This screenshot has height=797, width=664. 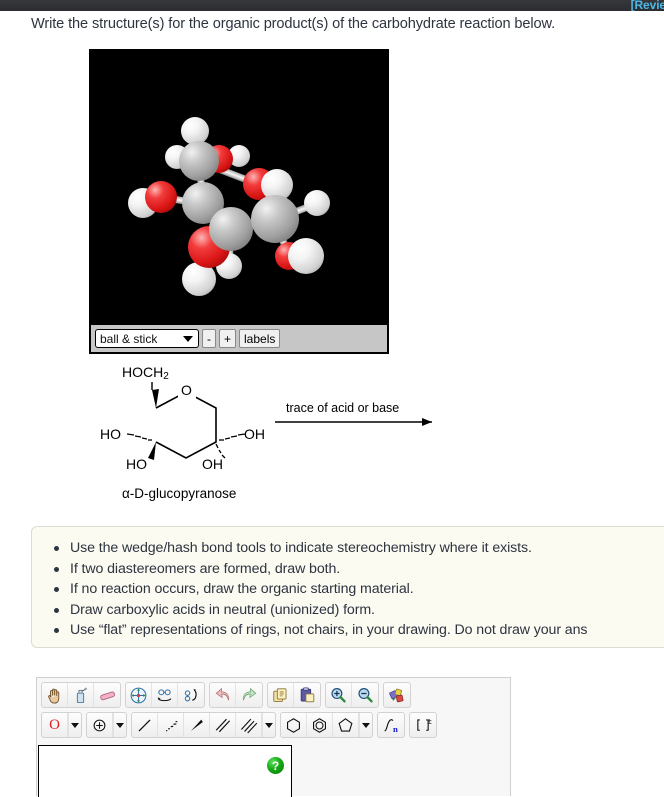 What do you see at coordinates (166, 376) in the screenshot?
I see `hydroxymethyl-subscript: 2` at bounding box center [166, 376].